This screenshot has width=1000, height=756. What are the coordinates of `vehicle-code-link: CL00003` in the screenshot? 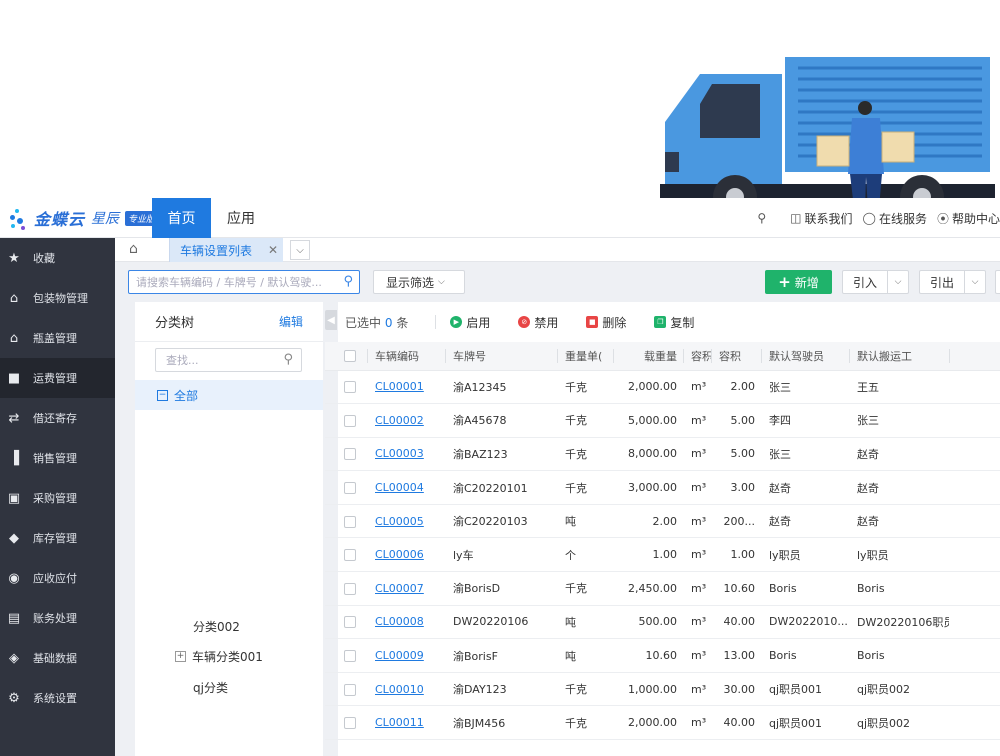 It's located at (406, 454).